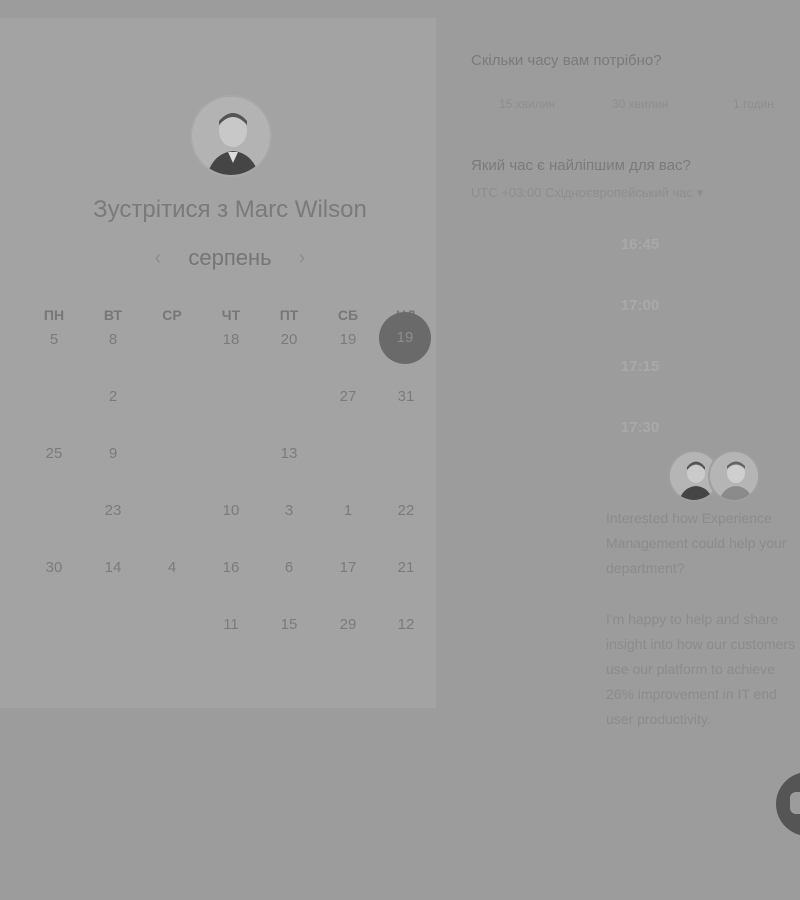 Image resolution: width=800 pixels, height=900 pixels. What do you see at coordinates (406, 567) in the screenshot?
I see `calendar-day: 21` at bounding box center [406, 567].